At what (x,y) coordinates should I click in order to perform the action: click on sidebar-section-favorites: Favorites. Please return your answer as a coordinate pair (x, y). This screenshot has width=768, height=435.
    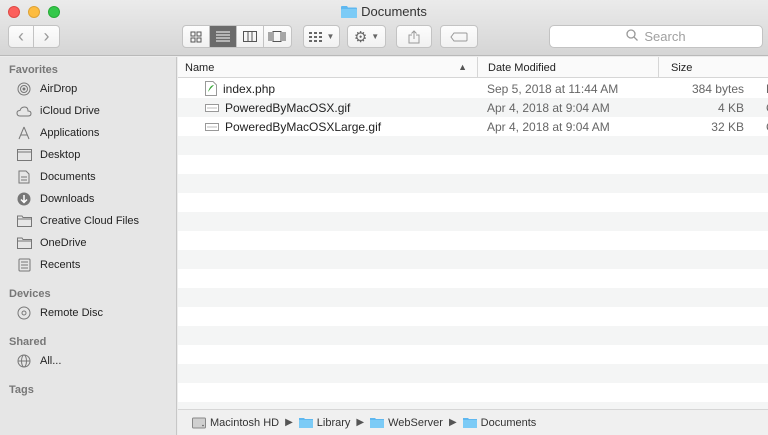
    Looking at the image, I should click on (33, 70).